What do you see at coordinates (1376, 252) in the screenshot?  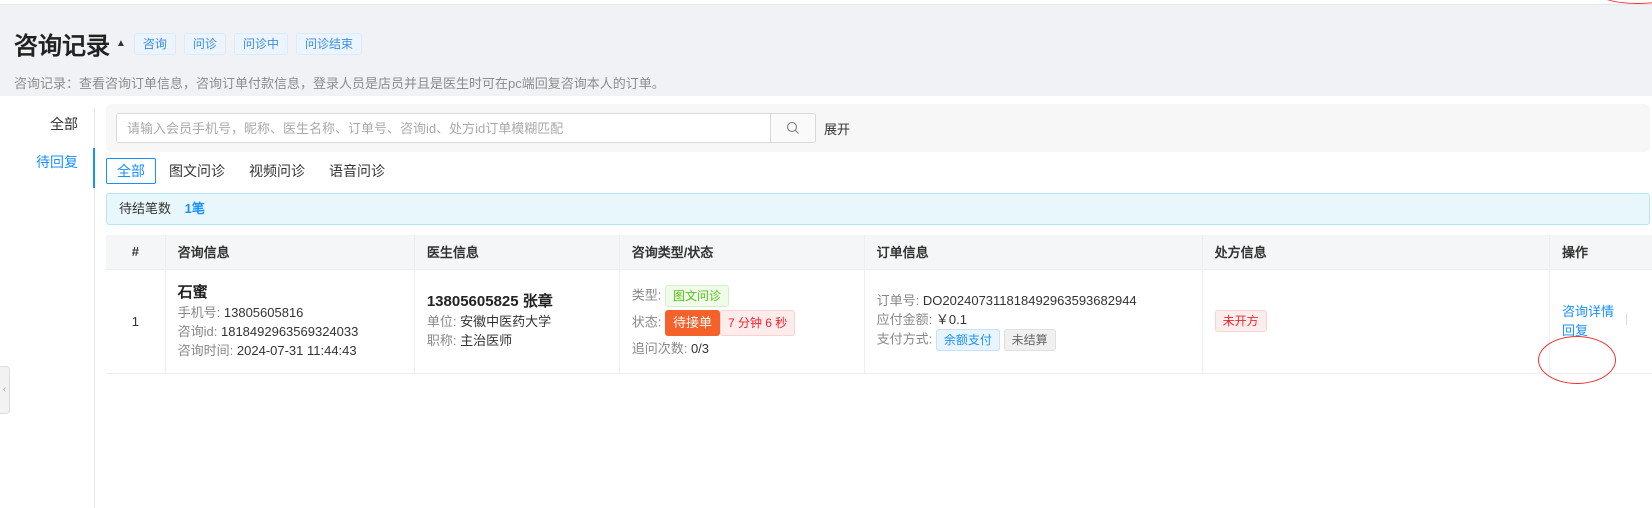 I see `col-header-prescription: 处方信息` at bounding box center [1376, 252].